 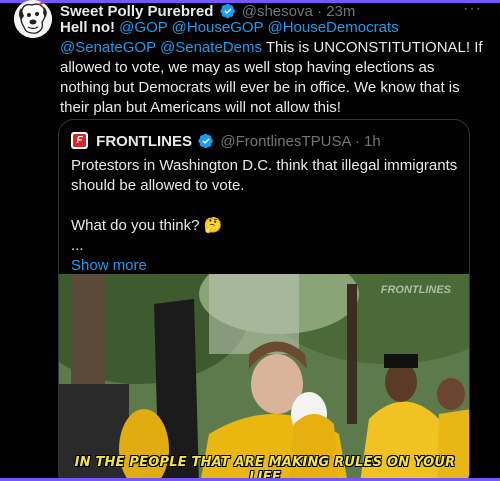 What do you see at coordinates (332, 27) in the screenshot?
I see `mention-link: @HouseDemocrats` at bounding box center [332, 27].